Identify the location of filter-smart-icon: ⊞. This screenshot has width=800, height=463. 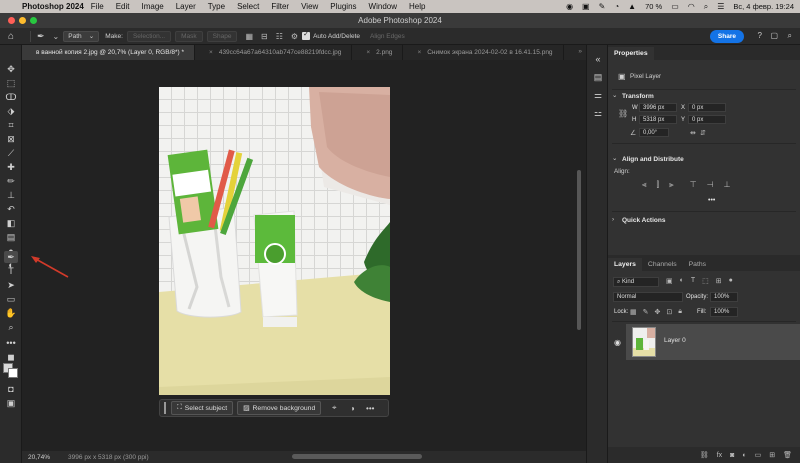
(719, 281).